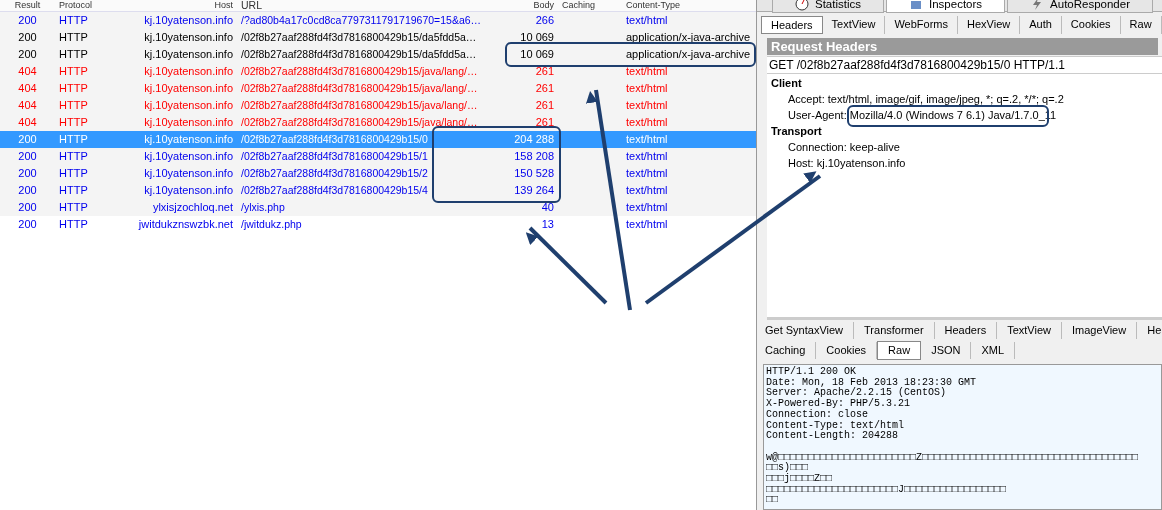 The image size is (1162, 510). Describe the element at coordinates (1080, 6) in the screenshot. I see `tab: AutoResponder` at that location.